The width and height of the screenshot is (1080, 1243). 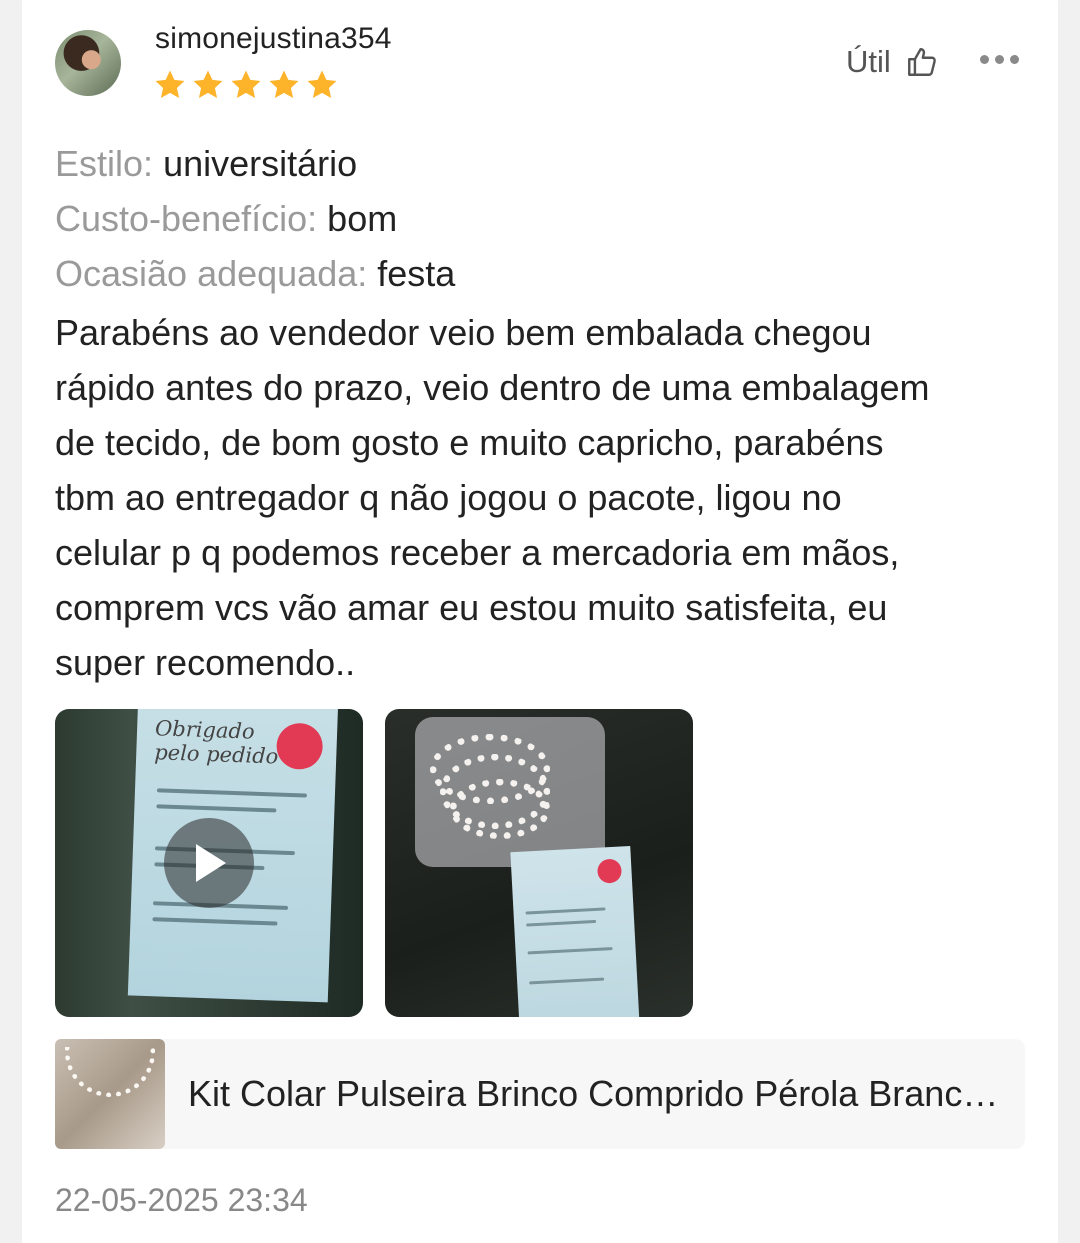 I want to click on more-options-icon, so click(x=999, y=59).